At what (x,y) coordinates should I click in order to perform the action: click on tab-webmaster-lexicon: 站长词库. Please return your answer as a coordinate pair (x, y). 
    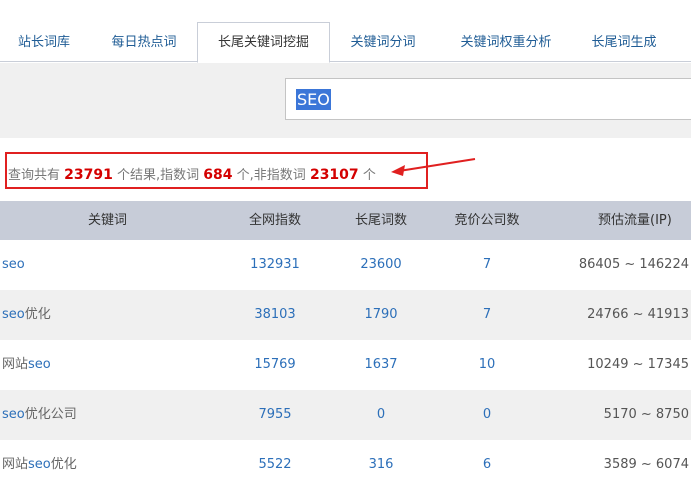
    Looking at the image, I should click on (44, 43).